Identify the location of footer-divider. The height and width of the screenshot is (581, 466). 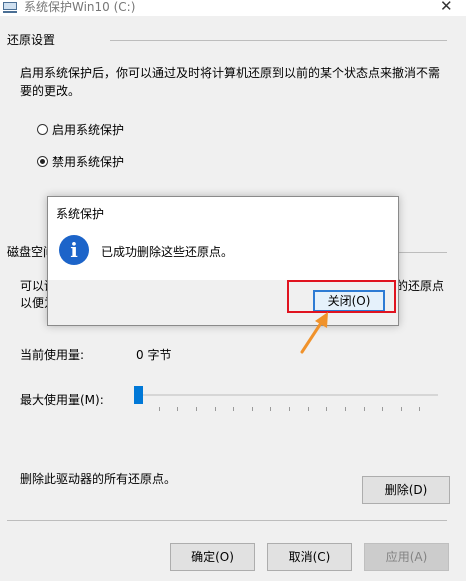
(227, 520).